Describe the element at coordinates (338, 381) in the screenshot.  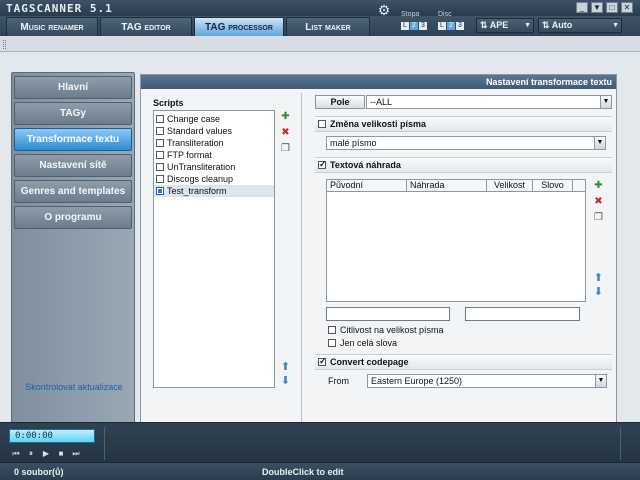
I see `from-label: From` at that location.